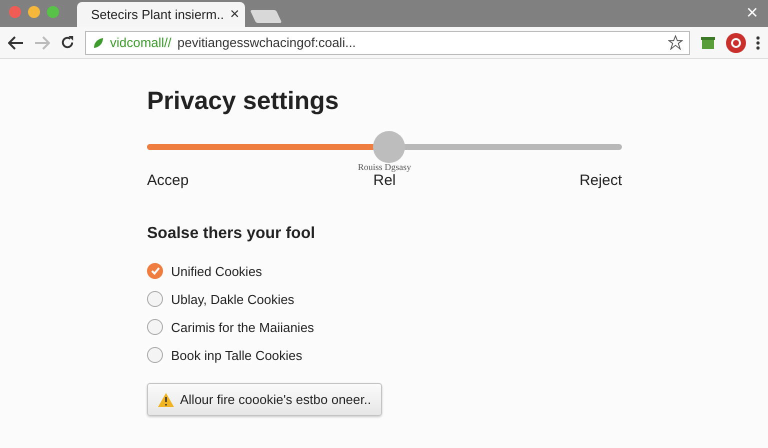  I want to click on privacy-slider, so click(384, 147).